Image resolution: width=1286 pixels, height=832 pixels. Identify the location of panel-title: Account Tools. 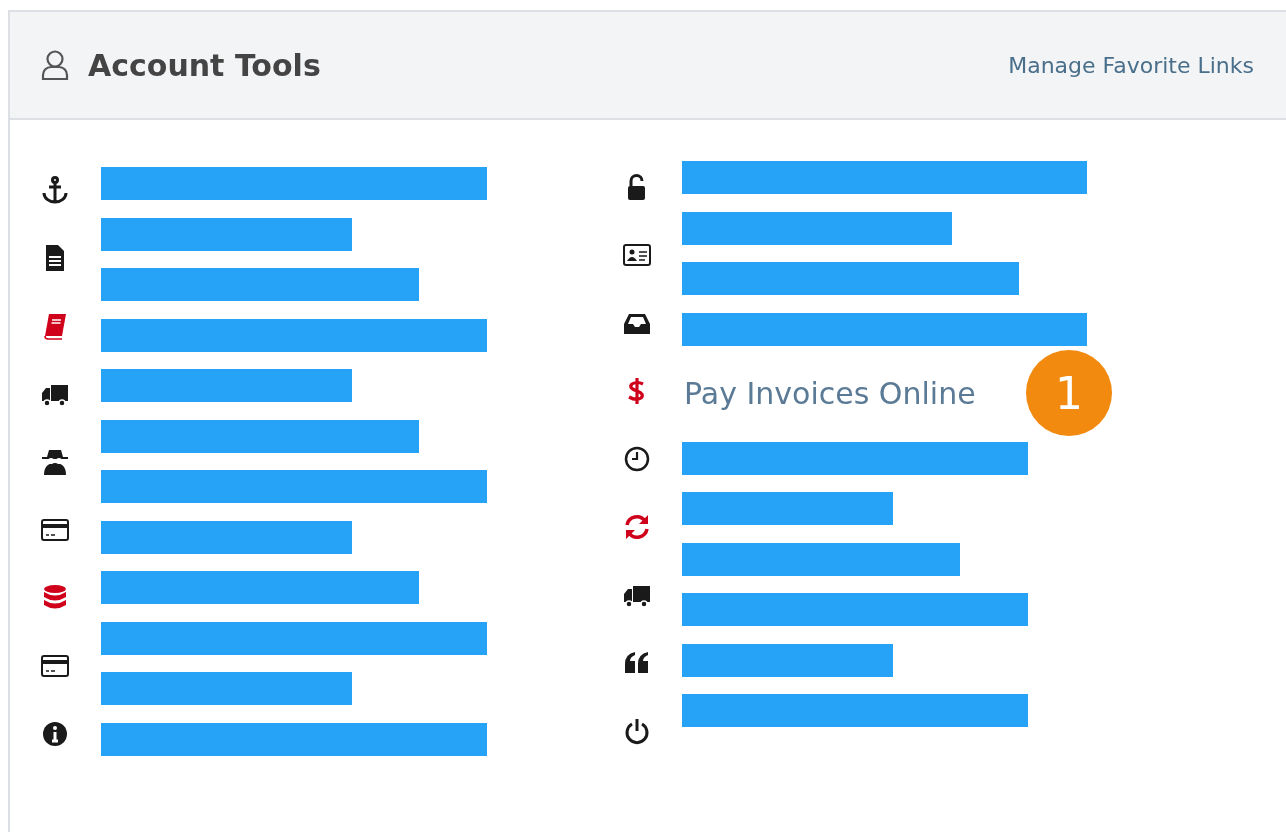
(204, 65).